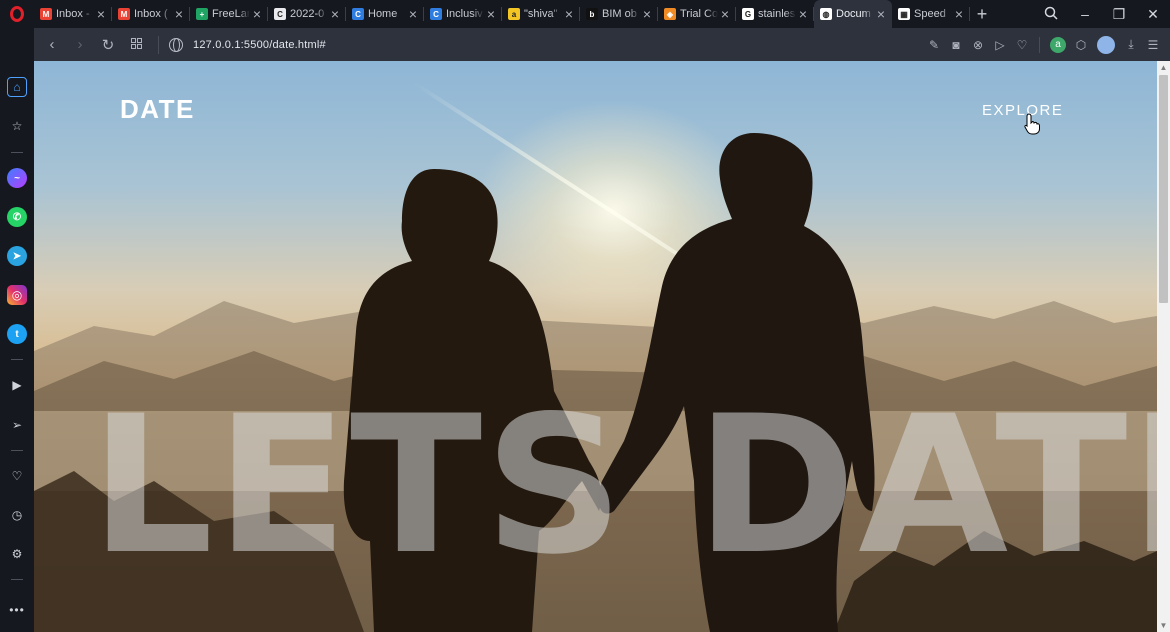  Describe the element at coordinates (1085, 14) in the screenshot. I see `minimize-button: –` at that location.